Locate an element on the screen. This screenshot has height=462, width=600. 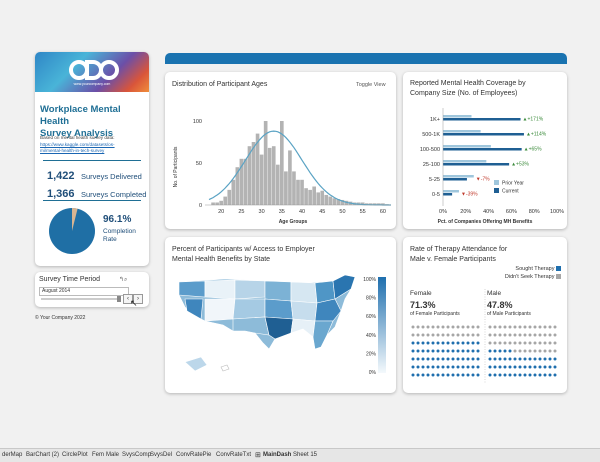
current-bar is located at coordinates (482, 149).